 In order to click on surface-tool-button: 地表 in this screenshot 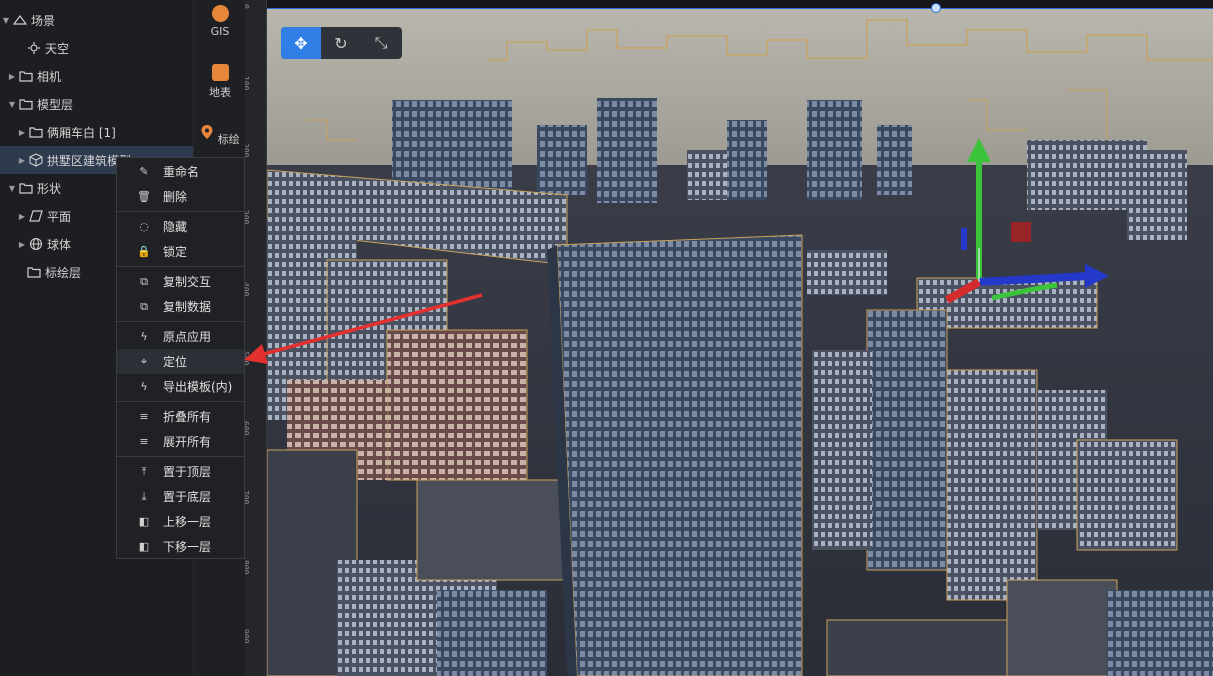, I will do `click(220, 82)`.